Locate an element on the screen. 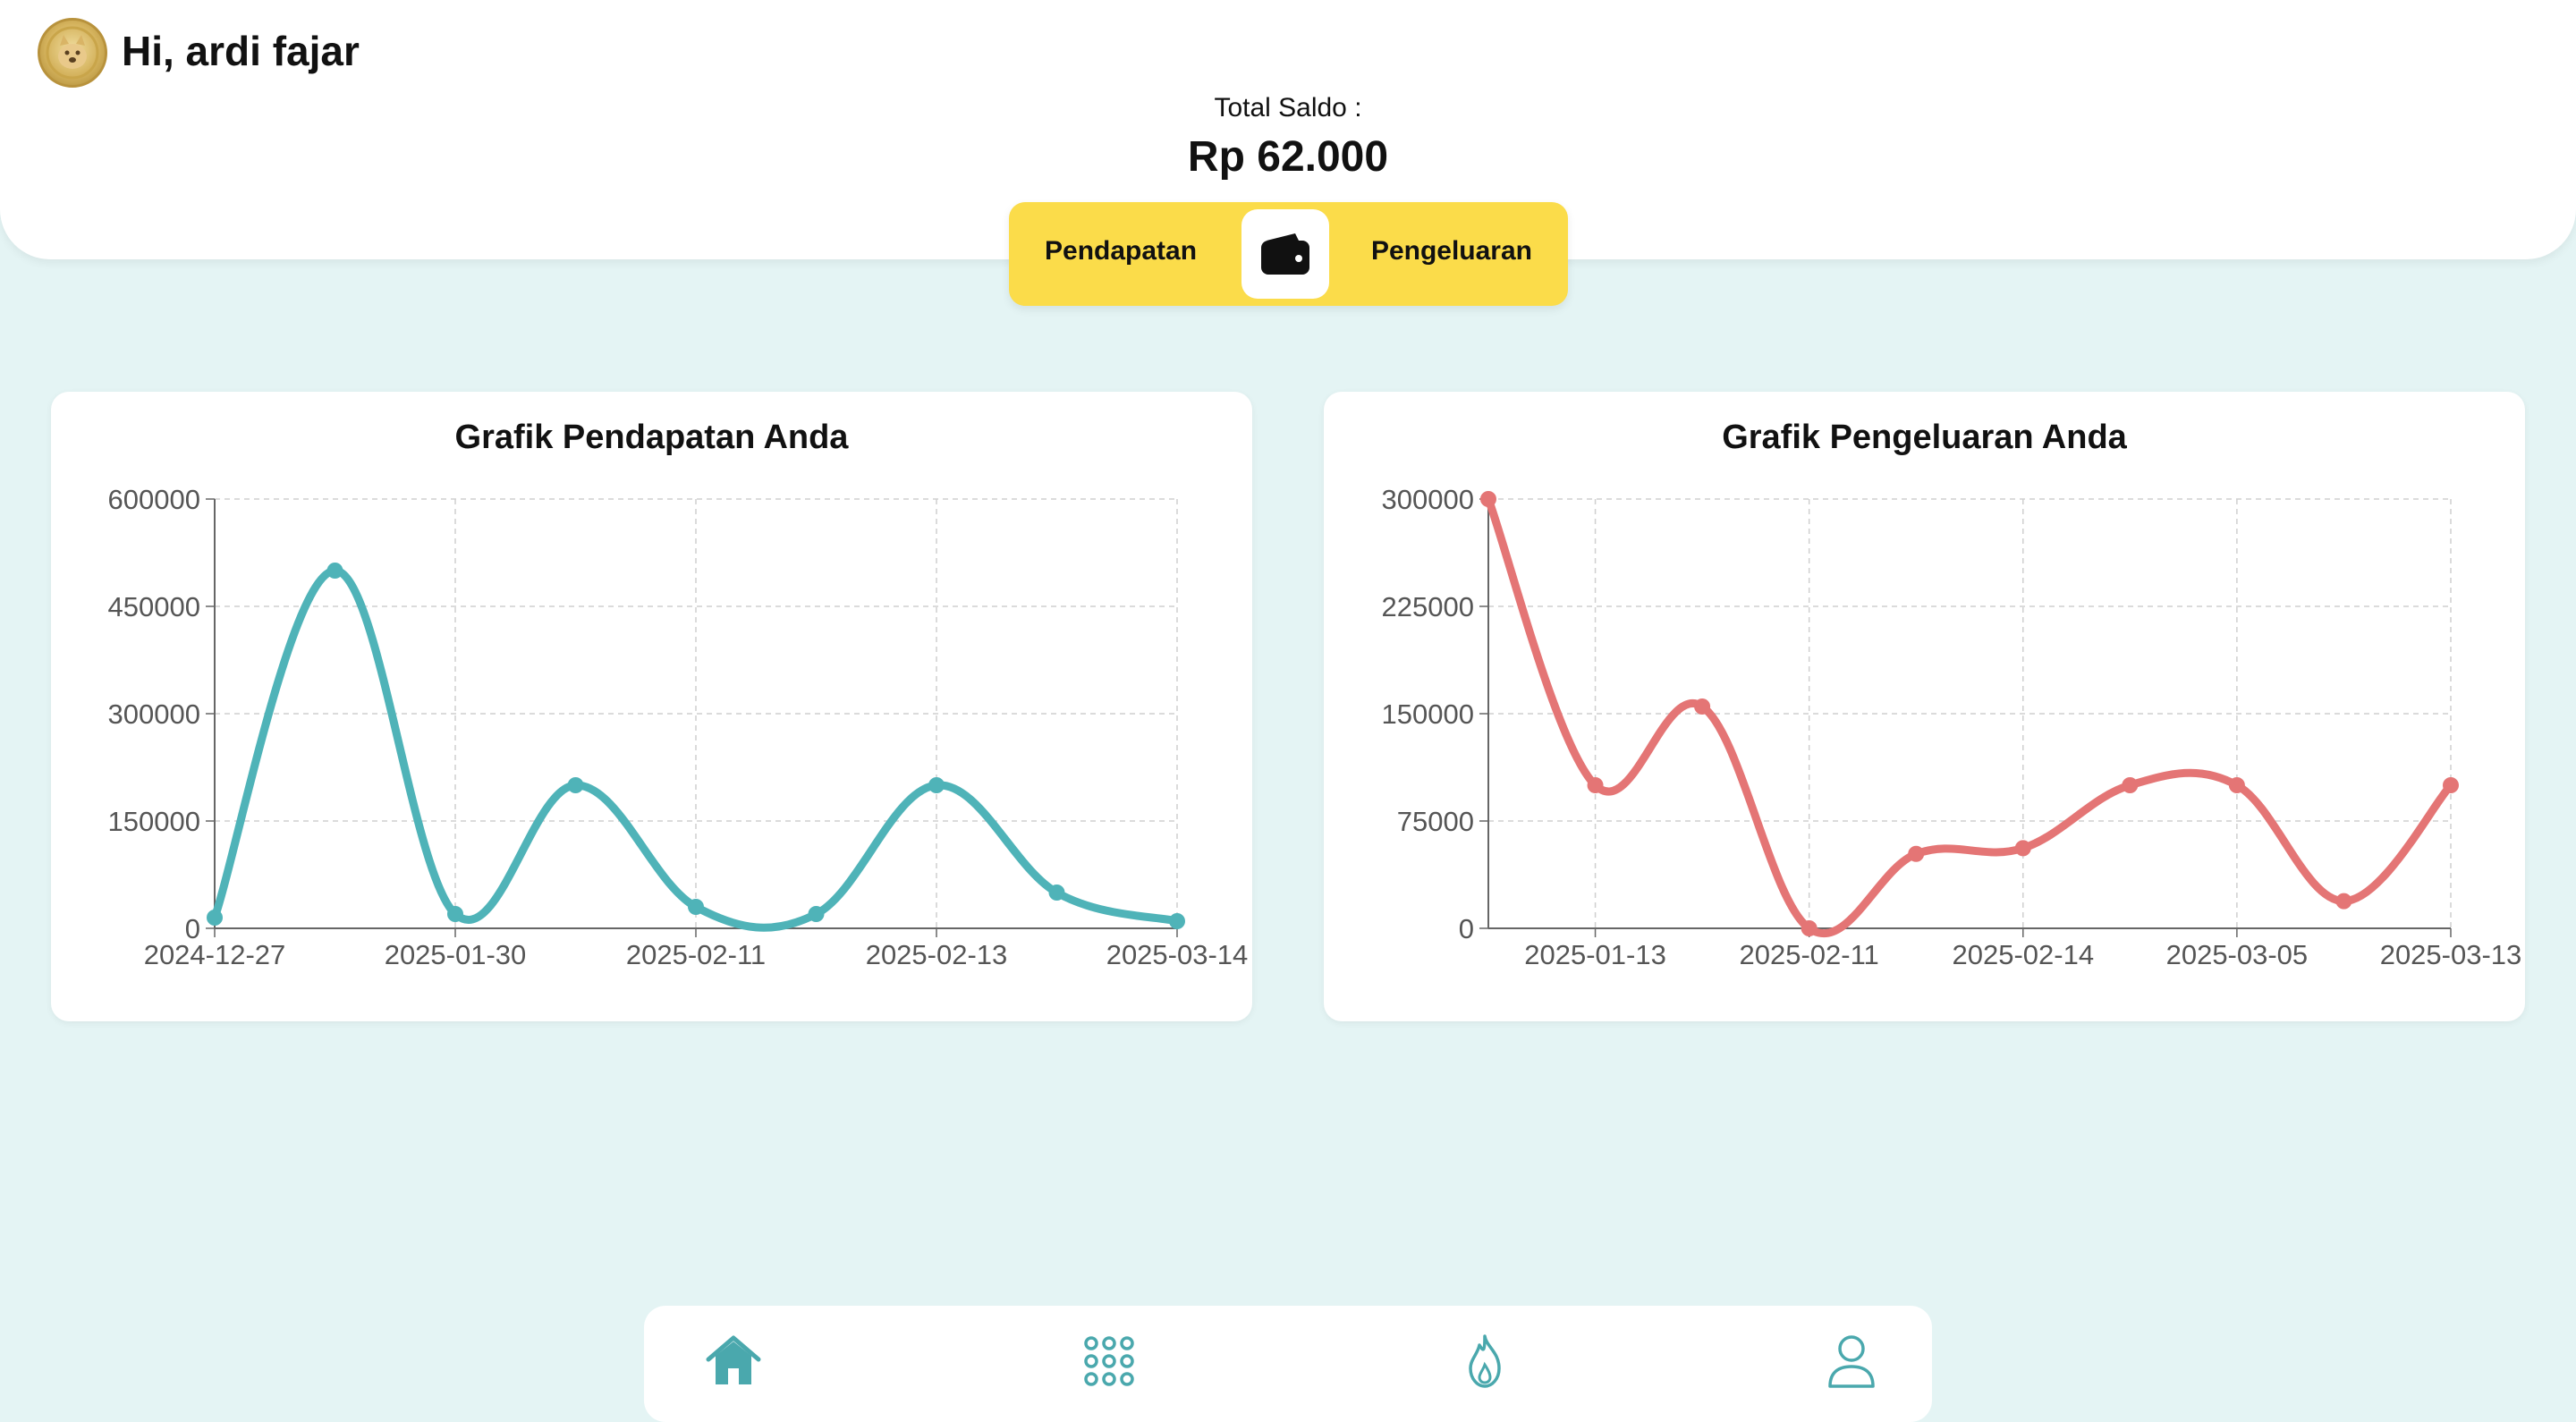  fire-icon is located at coordinates (1485, 1361).